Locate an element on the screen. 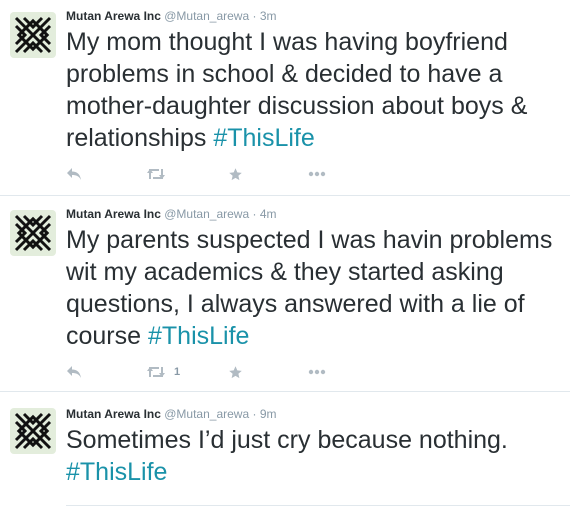 The image size is (570, 512). timestamp: 3m is located at coordinates (268, 16).